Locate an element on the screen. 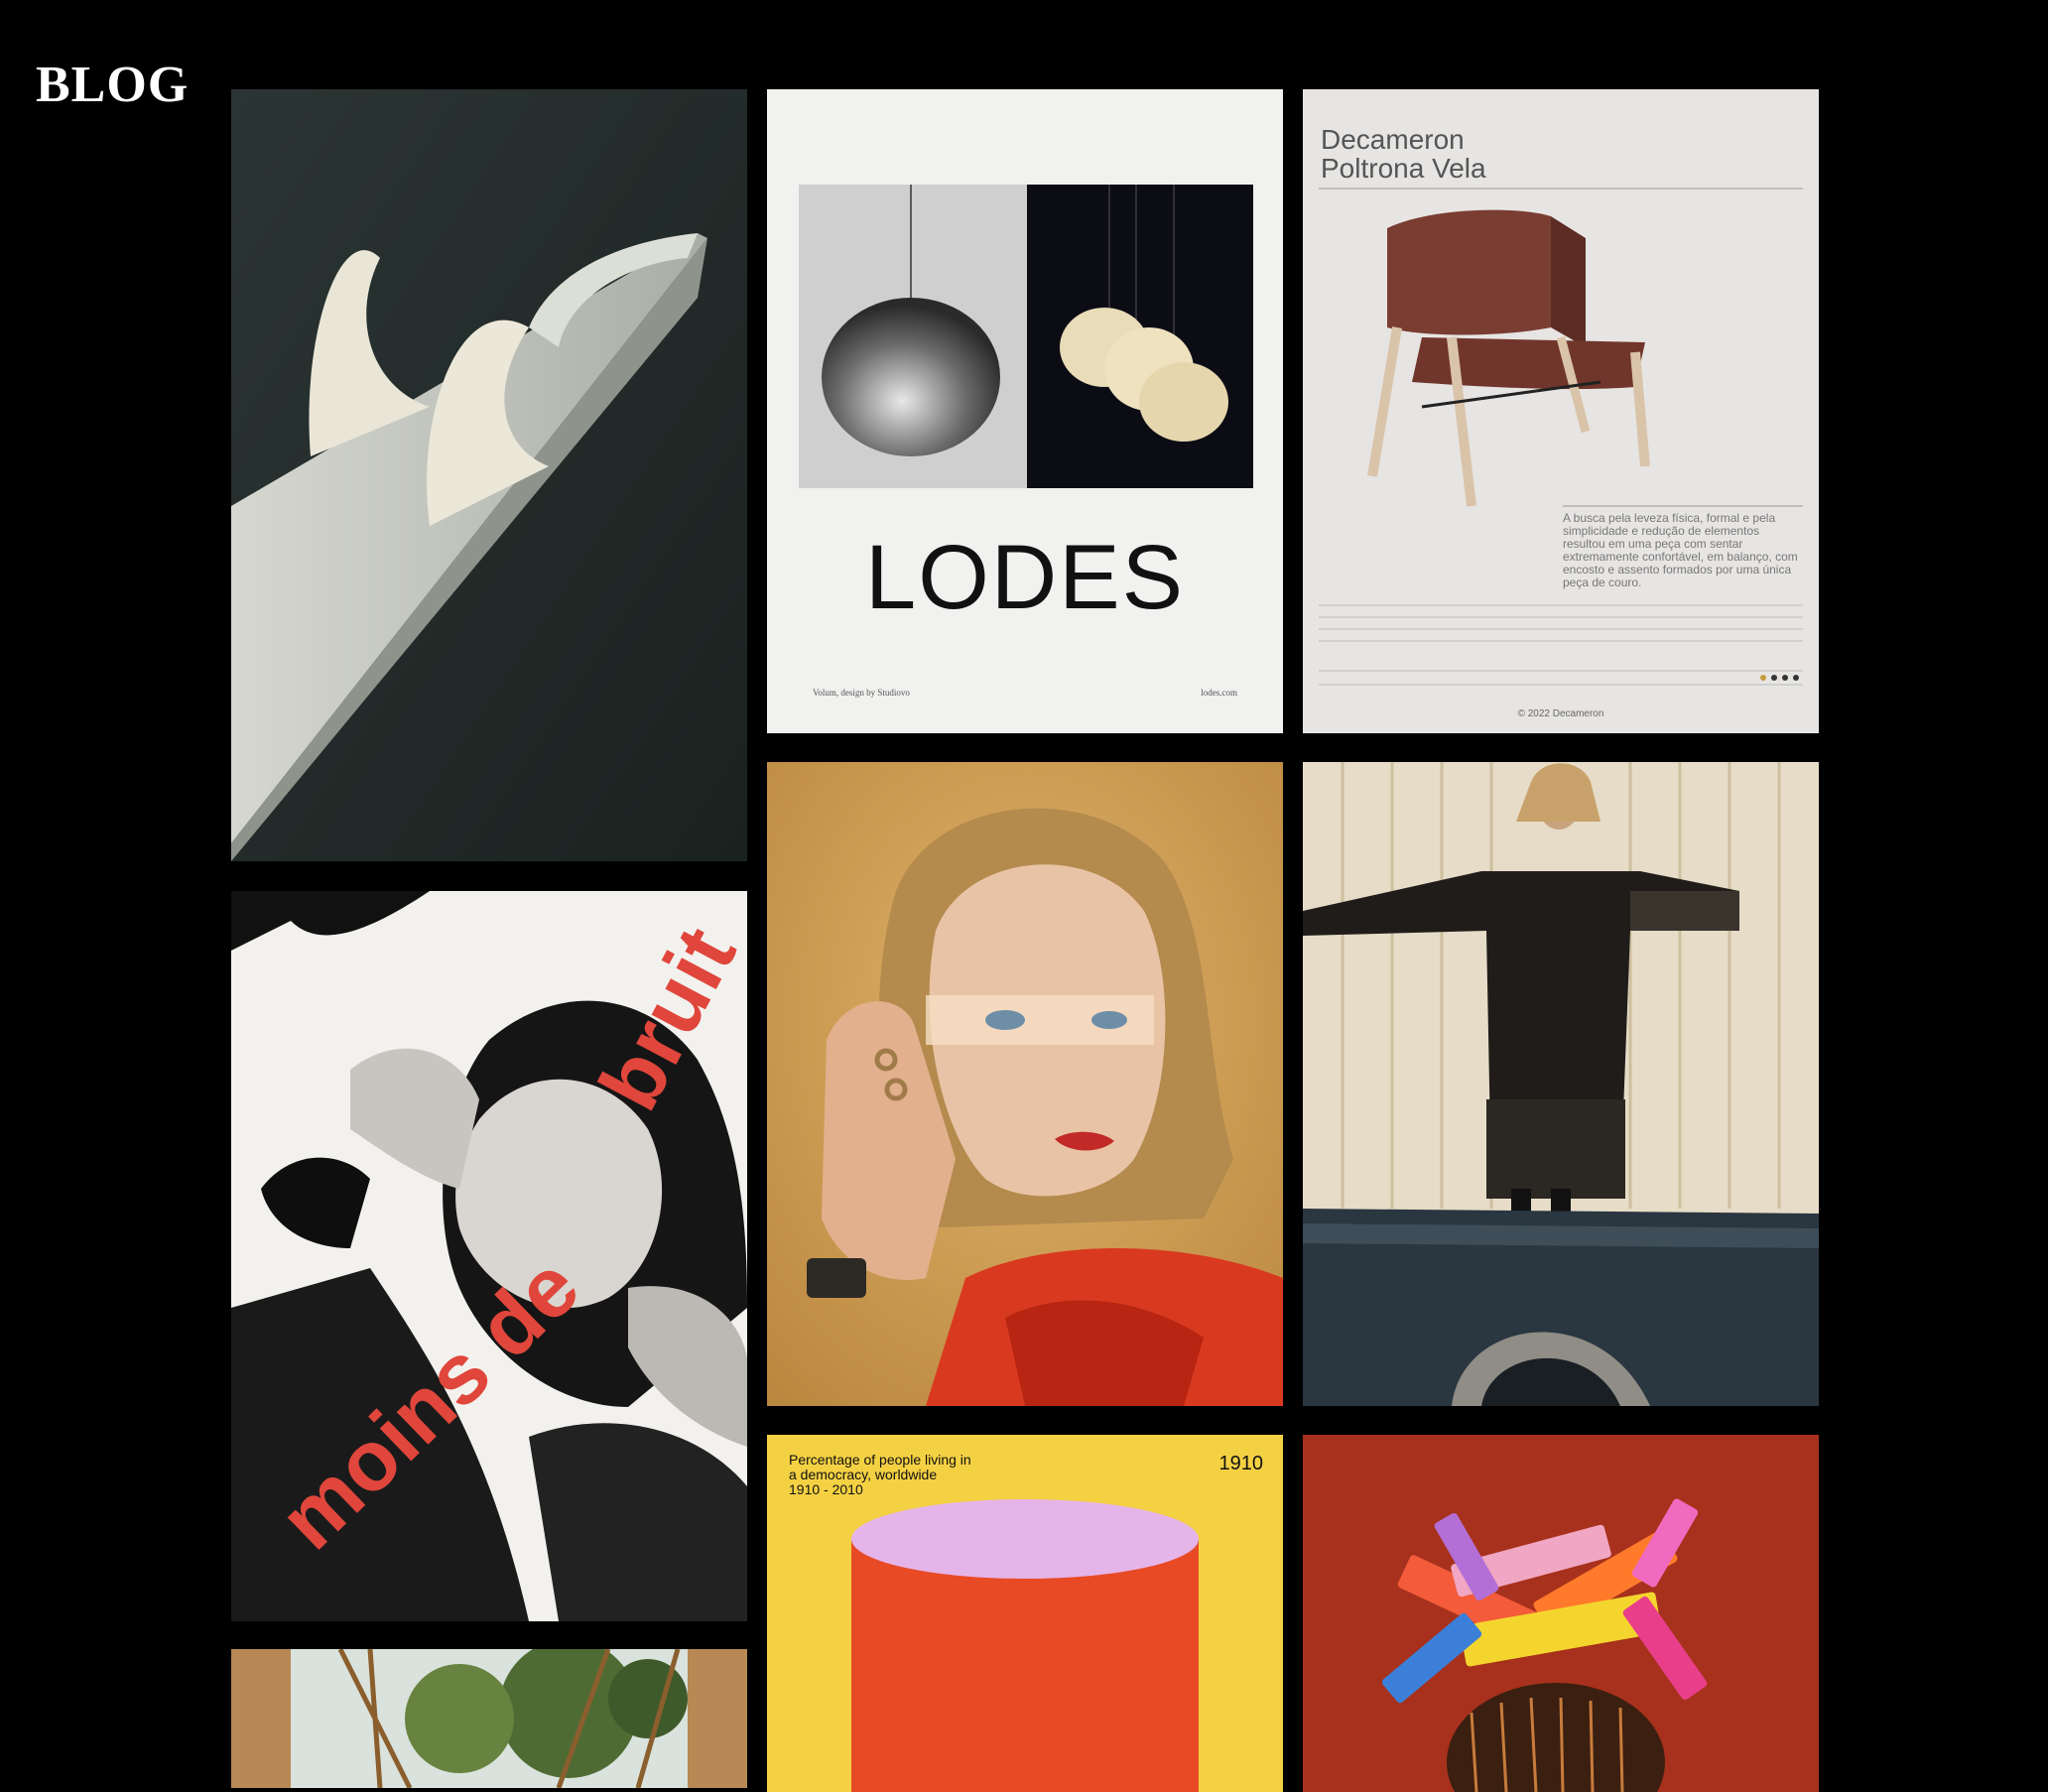 This screenshot has height=1792, width=2048. post-tile-sculpture is located at coordinates (489, 475).